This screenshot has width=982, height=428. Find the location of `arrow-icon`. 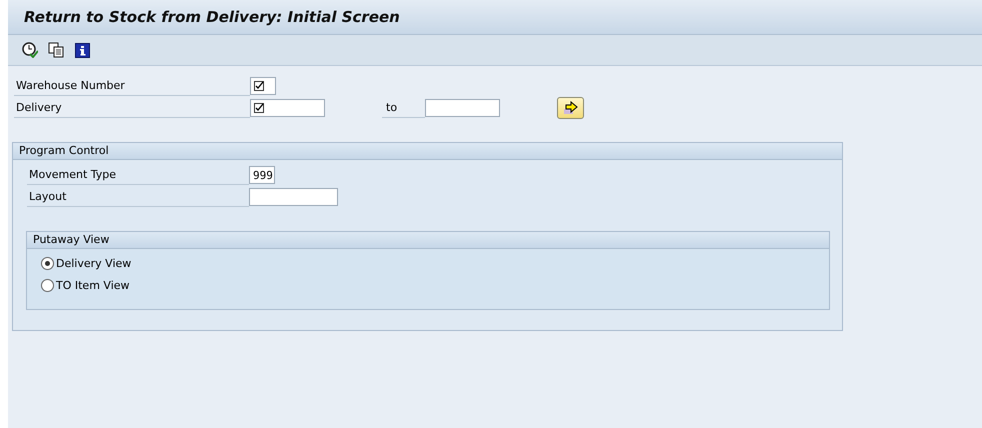

arrow-icon is located at coordinates (570, 108).